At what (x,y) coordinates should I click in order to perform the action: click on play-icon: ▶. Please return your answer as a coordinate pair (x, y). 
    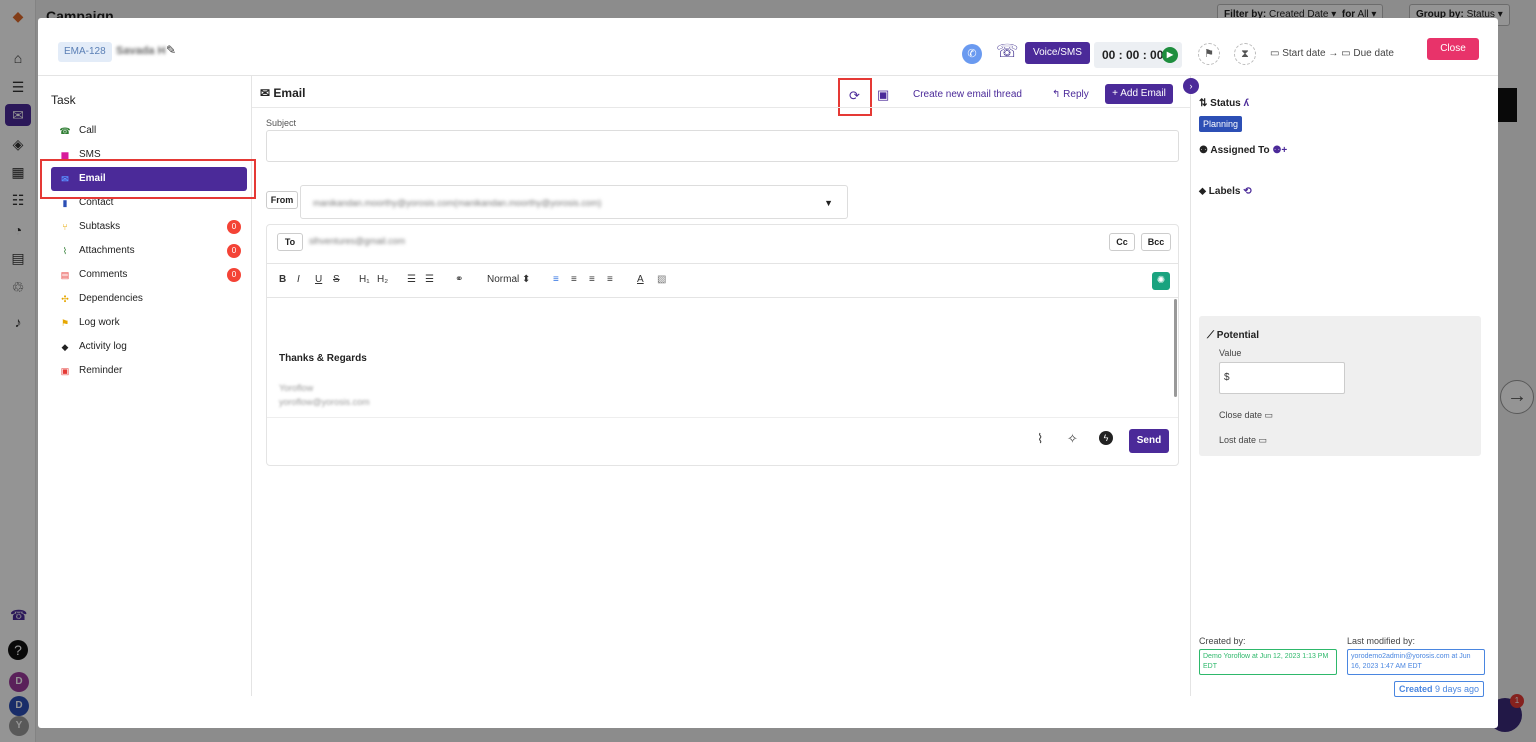
    Looking at the image, I should click on (1170, 55).